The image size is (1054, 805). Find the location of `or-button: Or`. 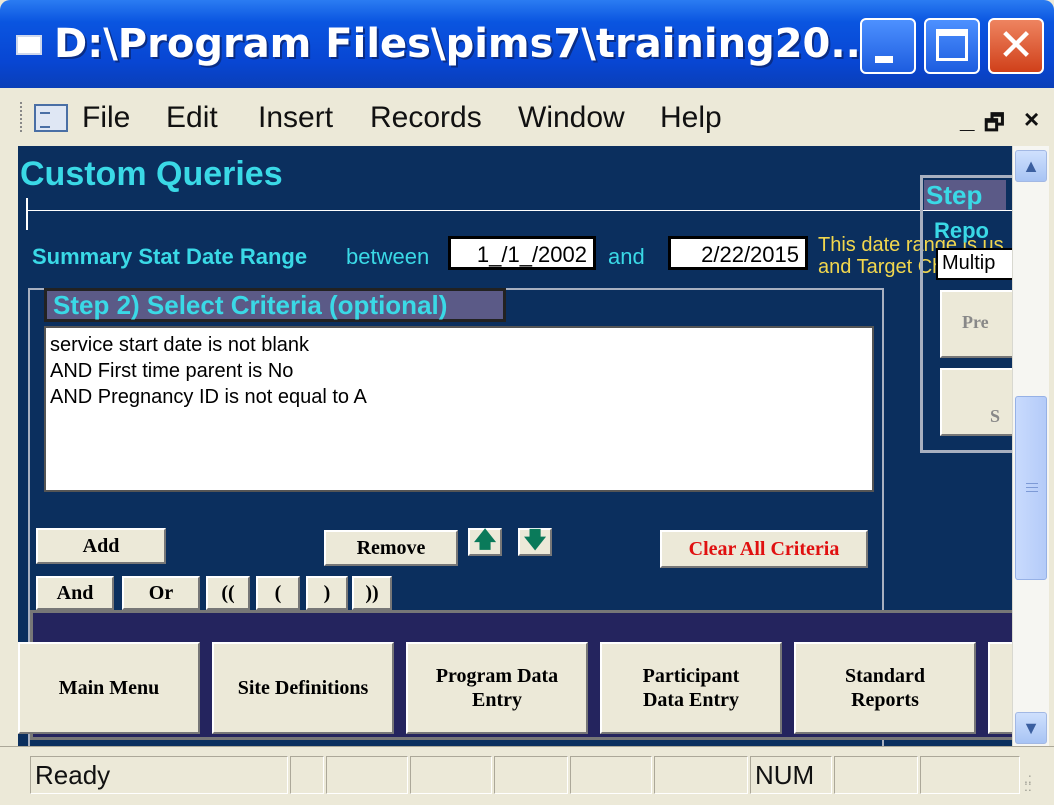

or-button: Or is located at coordinates (161, 593).